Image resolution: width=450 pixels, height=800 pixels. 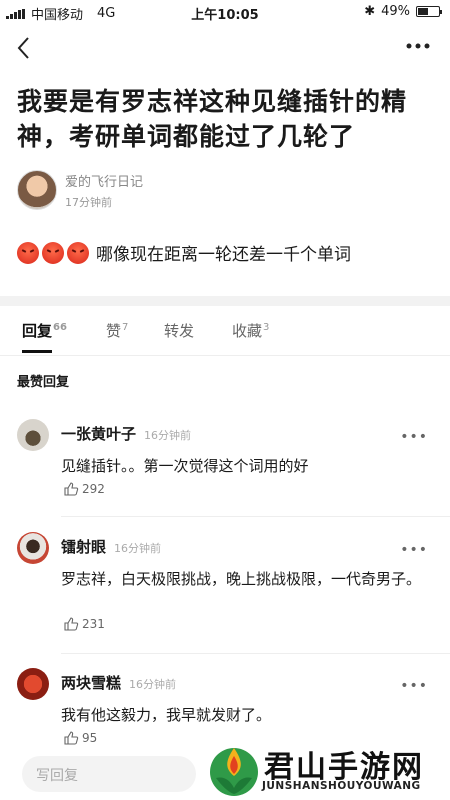 I want to click on like-count: 95, so click(x=90, y=738).